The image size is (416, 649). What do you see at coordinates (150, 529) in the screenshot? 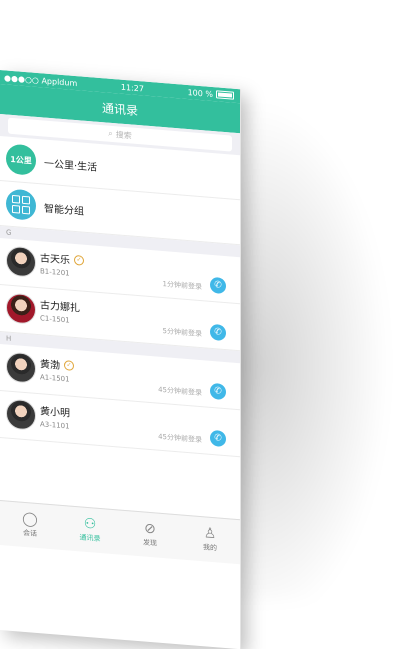
I see `compass-icon: ⊘` at bounding box center [150, 529].